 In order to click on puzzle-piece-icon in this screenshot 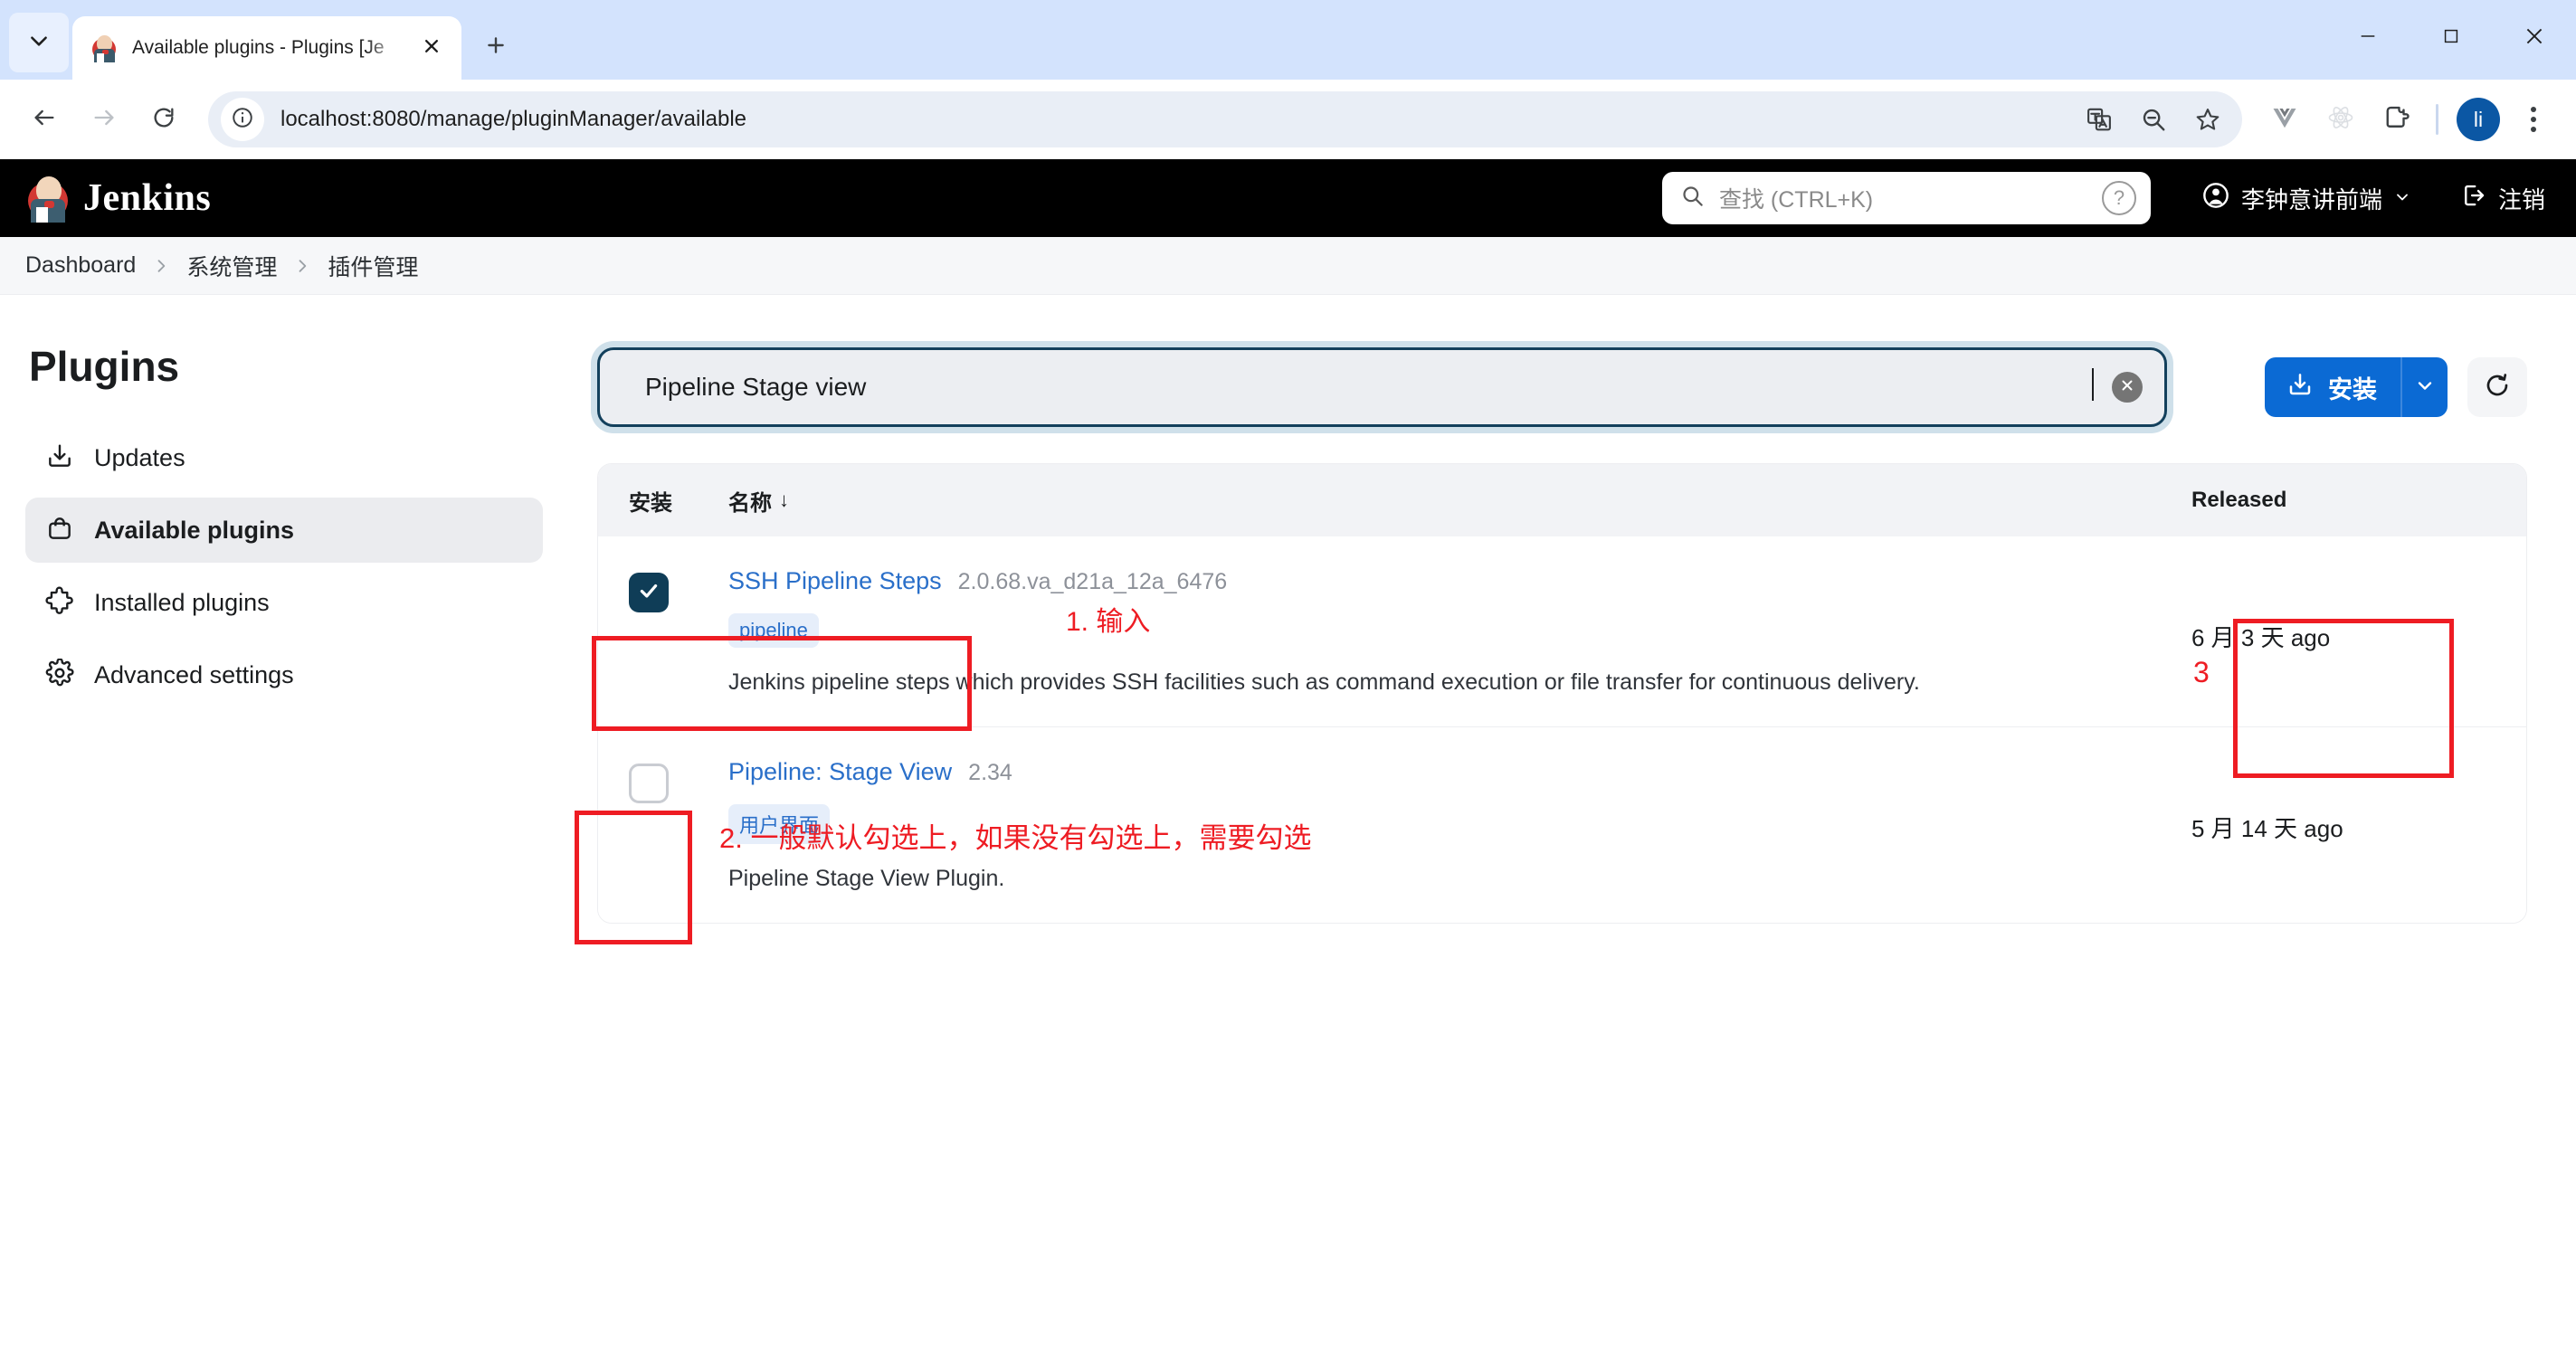, I will do `click(60, 603)`.